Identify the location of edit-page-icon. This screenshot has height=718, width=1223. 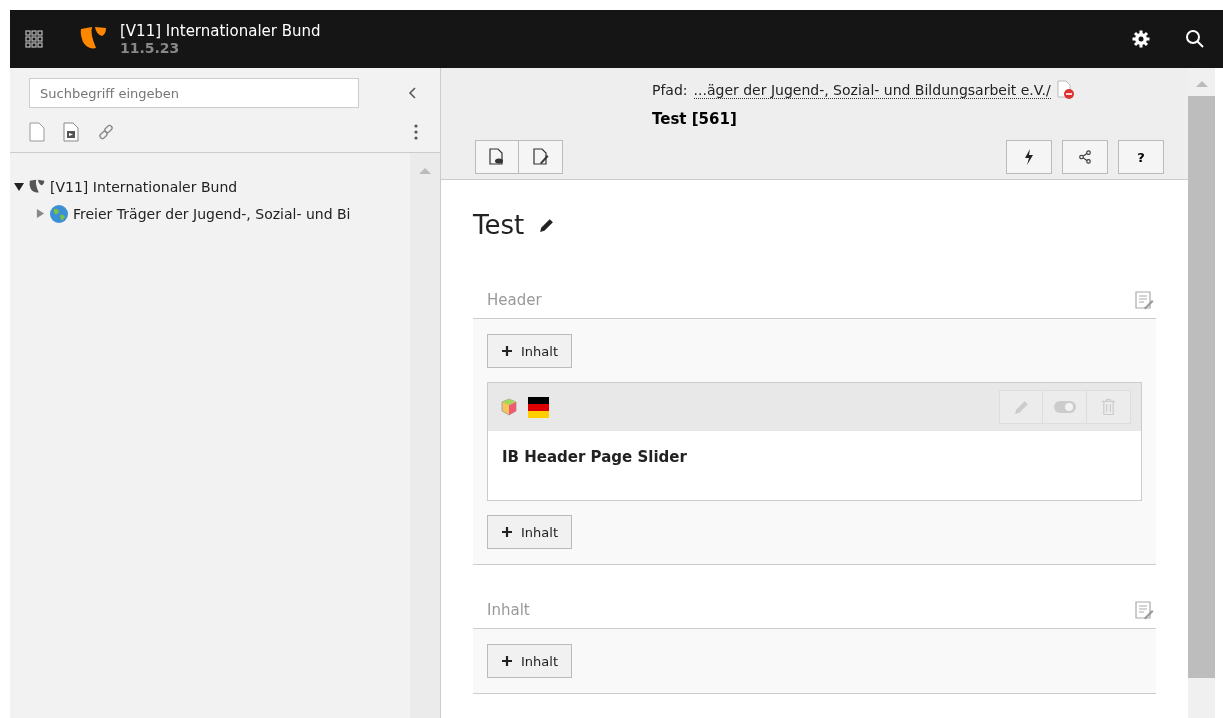
(540, 157).